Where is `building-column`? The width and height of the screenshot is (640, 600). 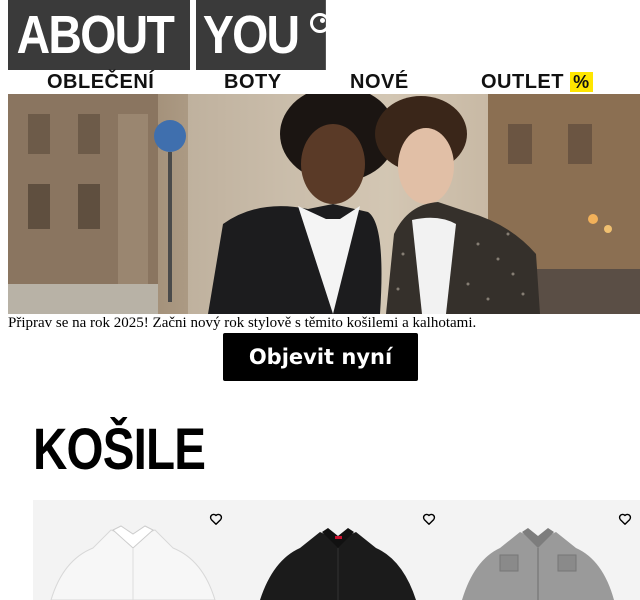 building-column is located at coordinates (133, 204).